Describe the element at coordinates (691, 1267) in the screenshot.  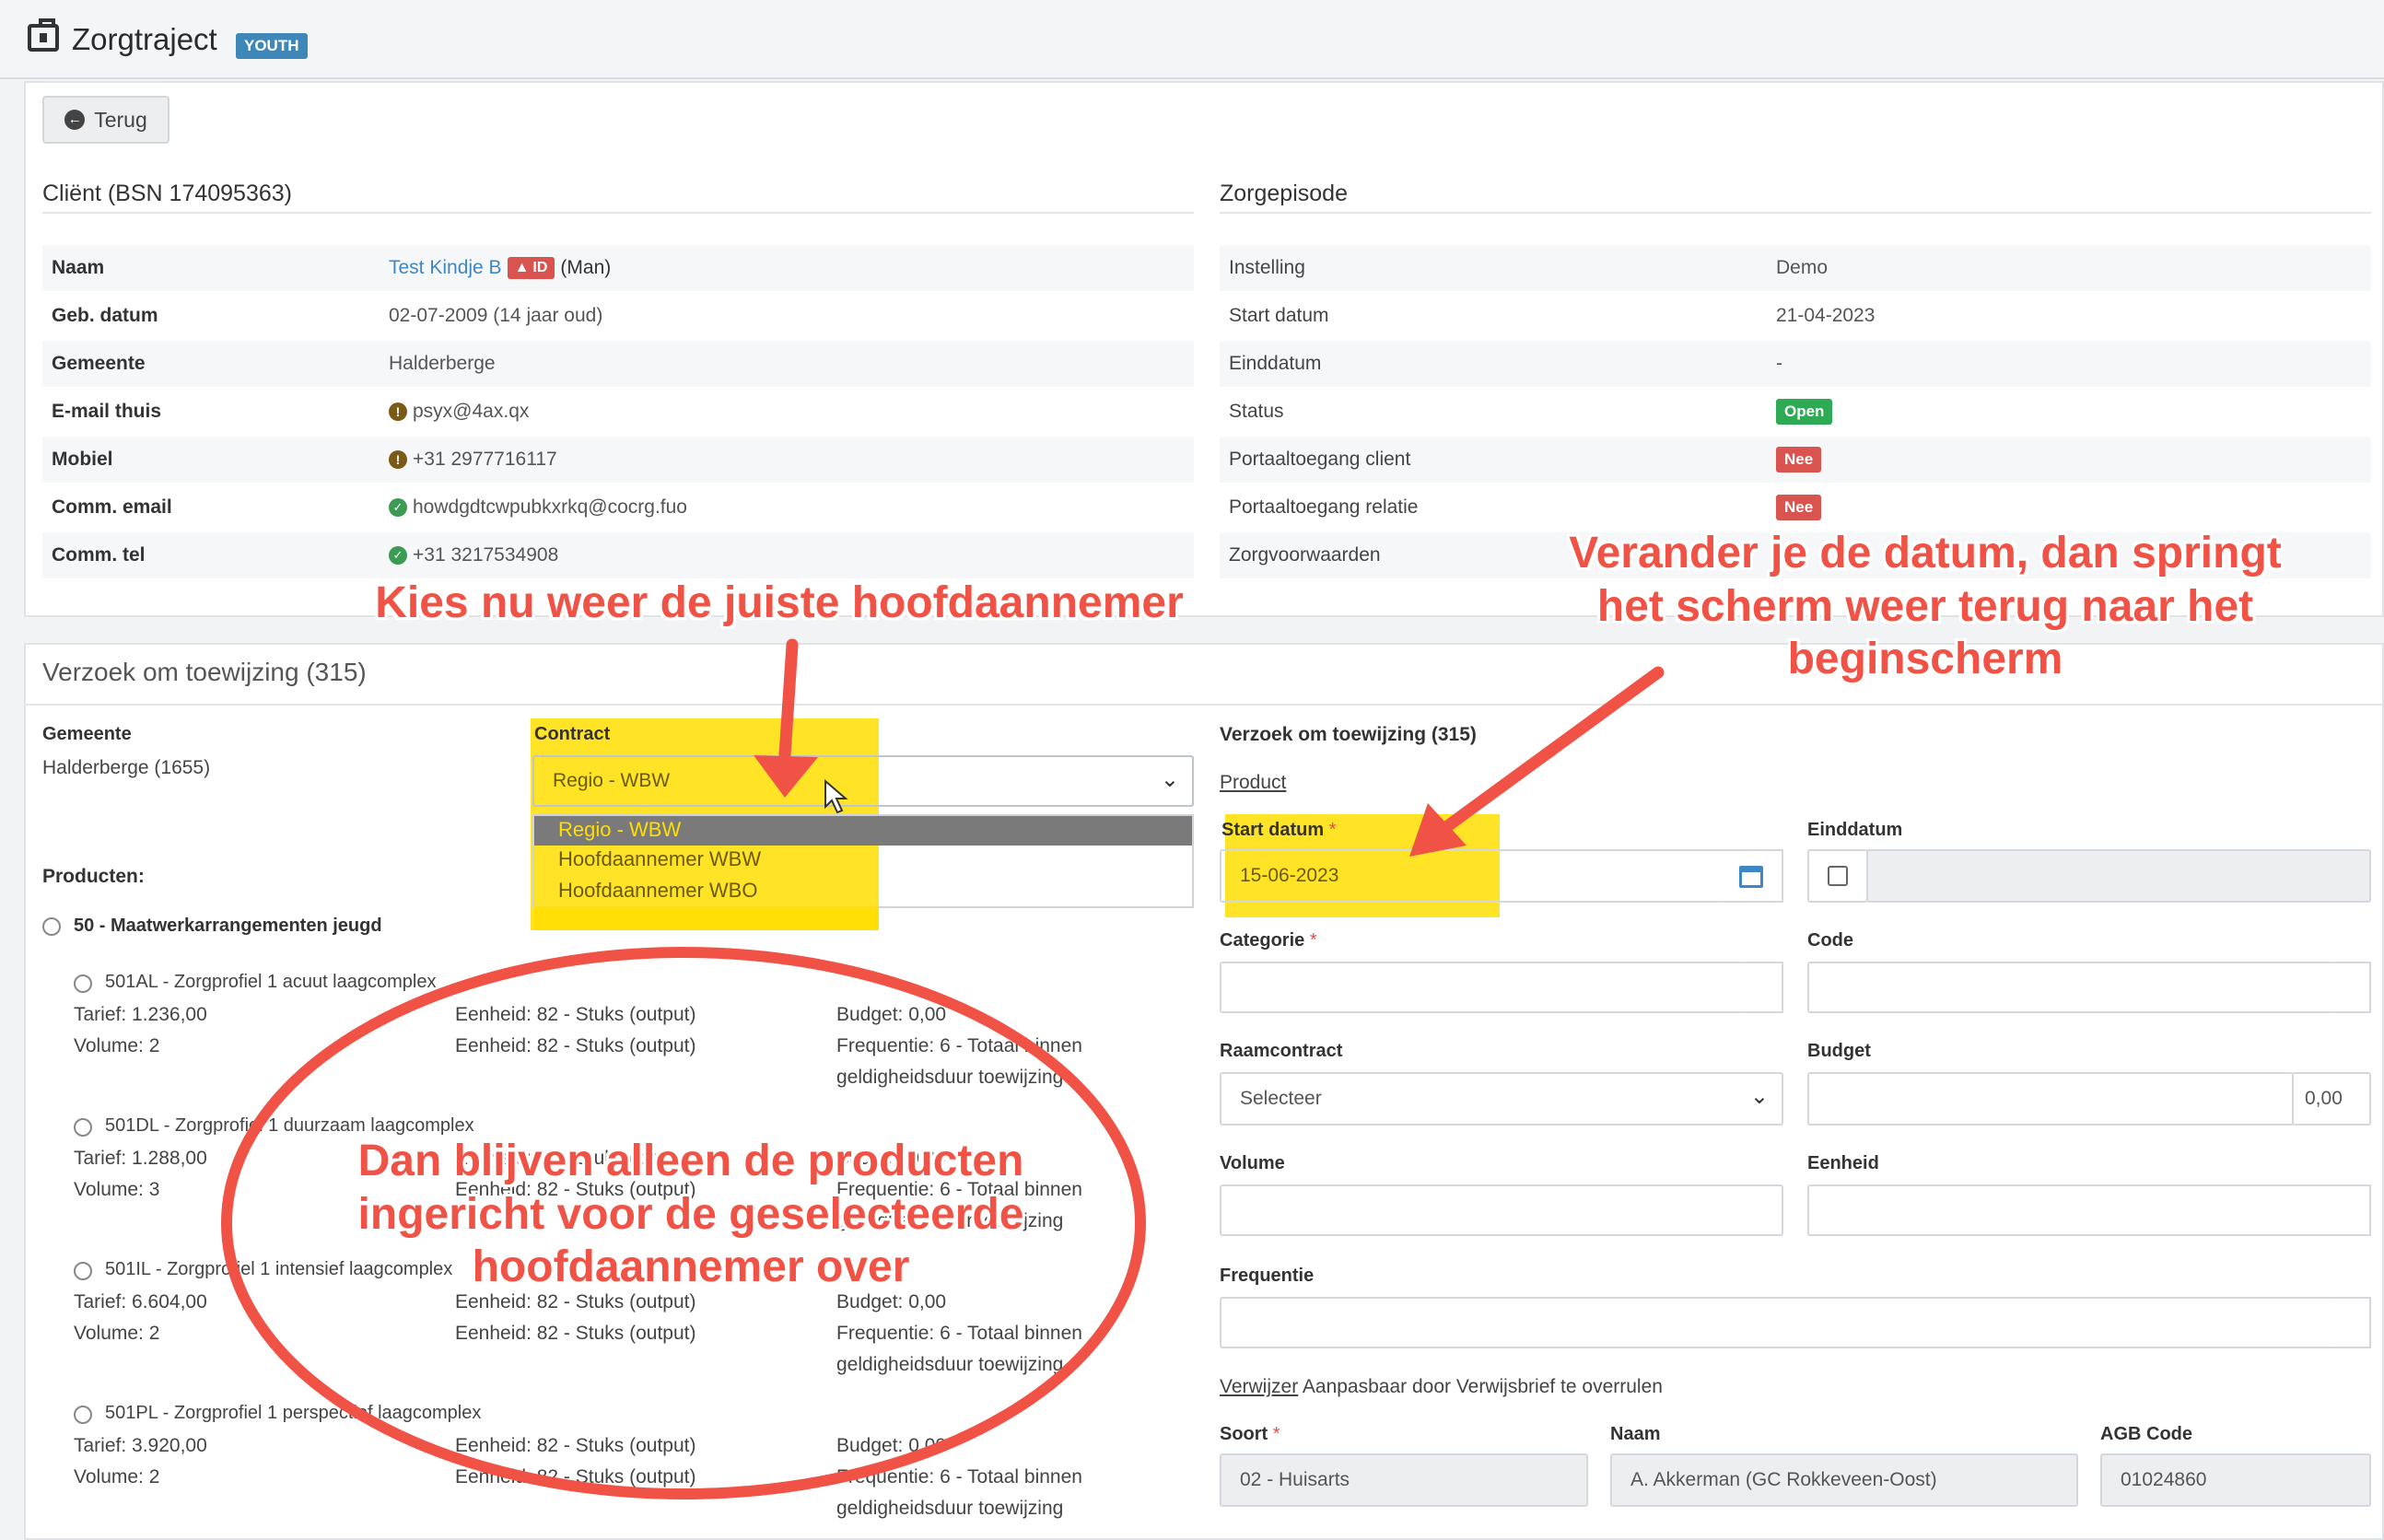
I see `annotation-line: hoofdaannemer over` at that location.